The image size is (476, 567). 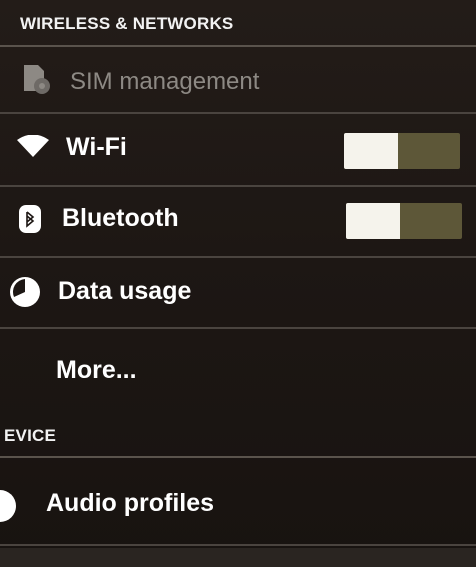 What do you see at coordinates (30, 221) in the screenshot?
I see `bluetooth-icon` at bounding box center [30, 221].